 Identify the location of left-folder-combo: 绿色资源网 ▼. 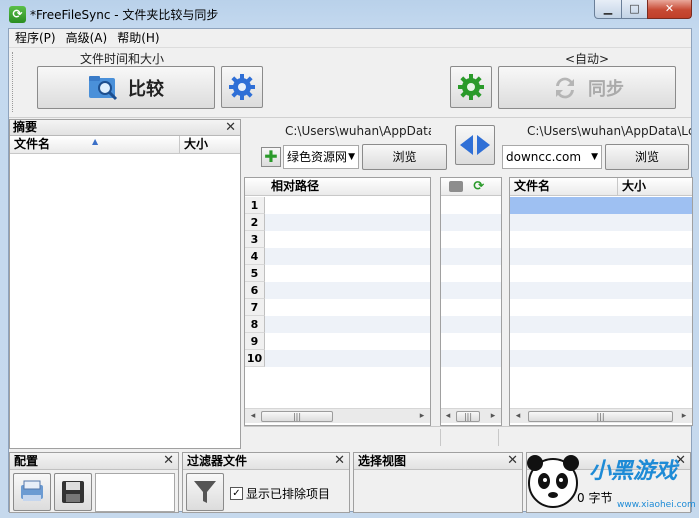
(321, 157).